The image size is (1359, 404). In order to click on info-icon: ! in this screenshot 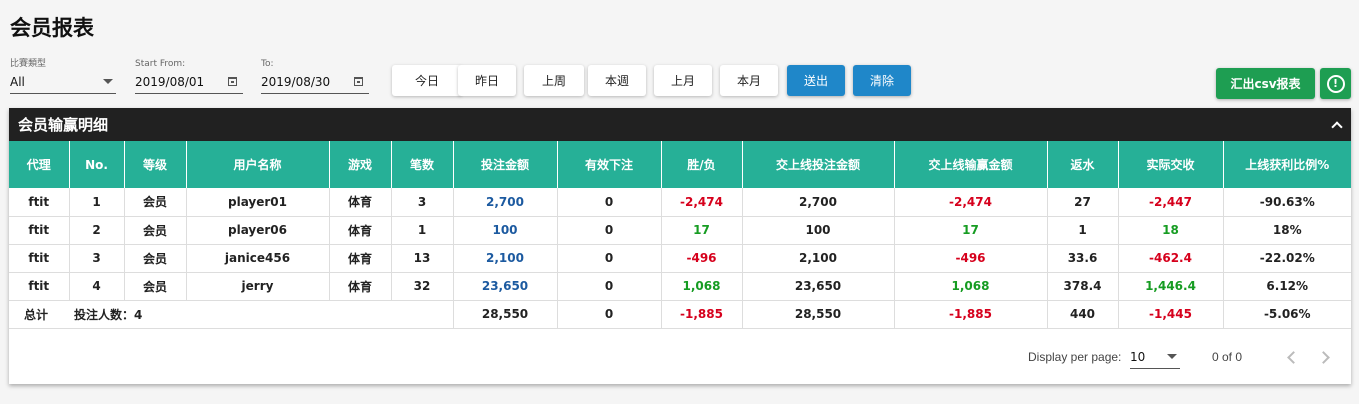, I will do `click(1335, 83)`.